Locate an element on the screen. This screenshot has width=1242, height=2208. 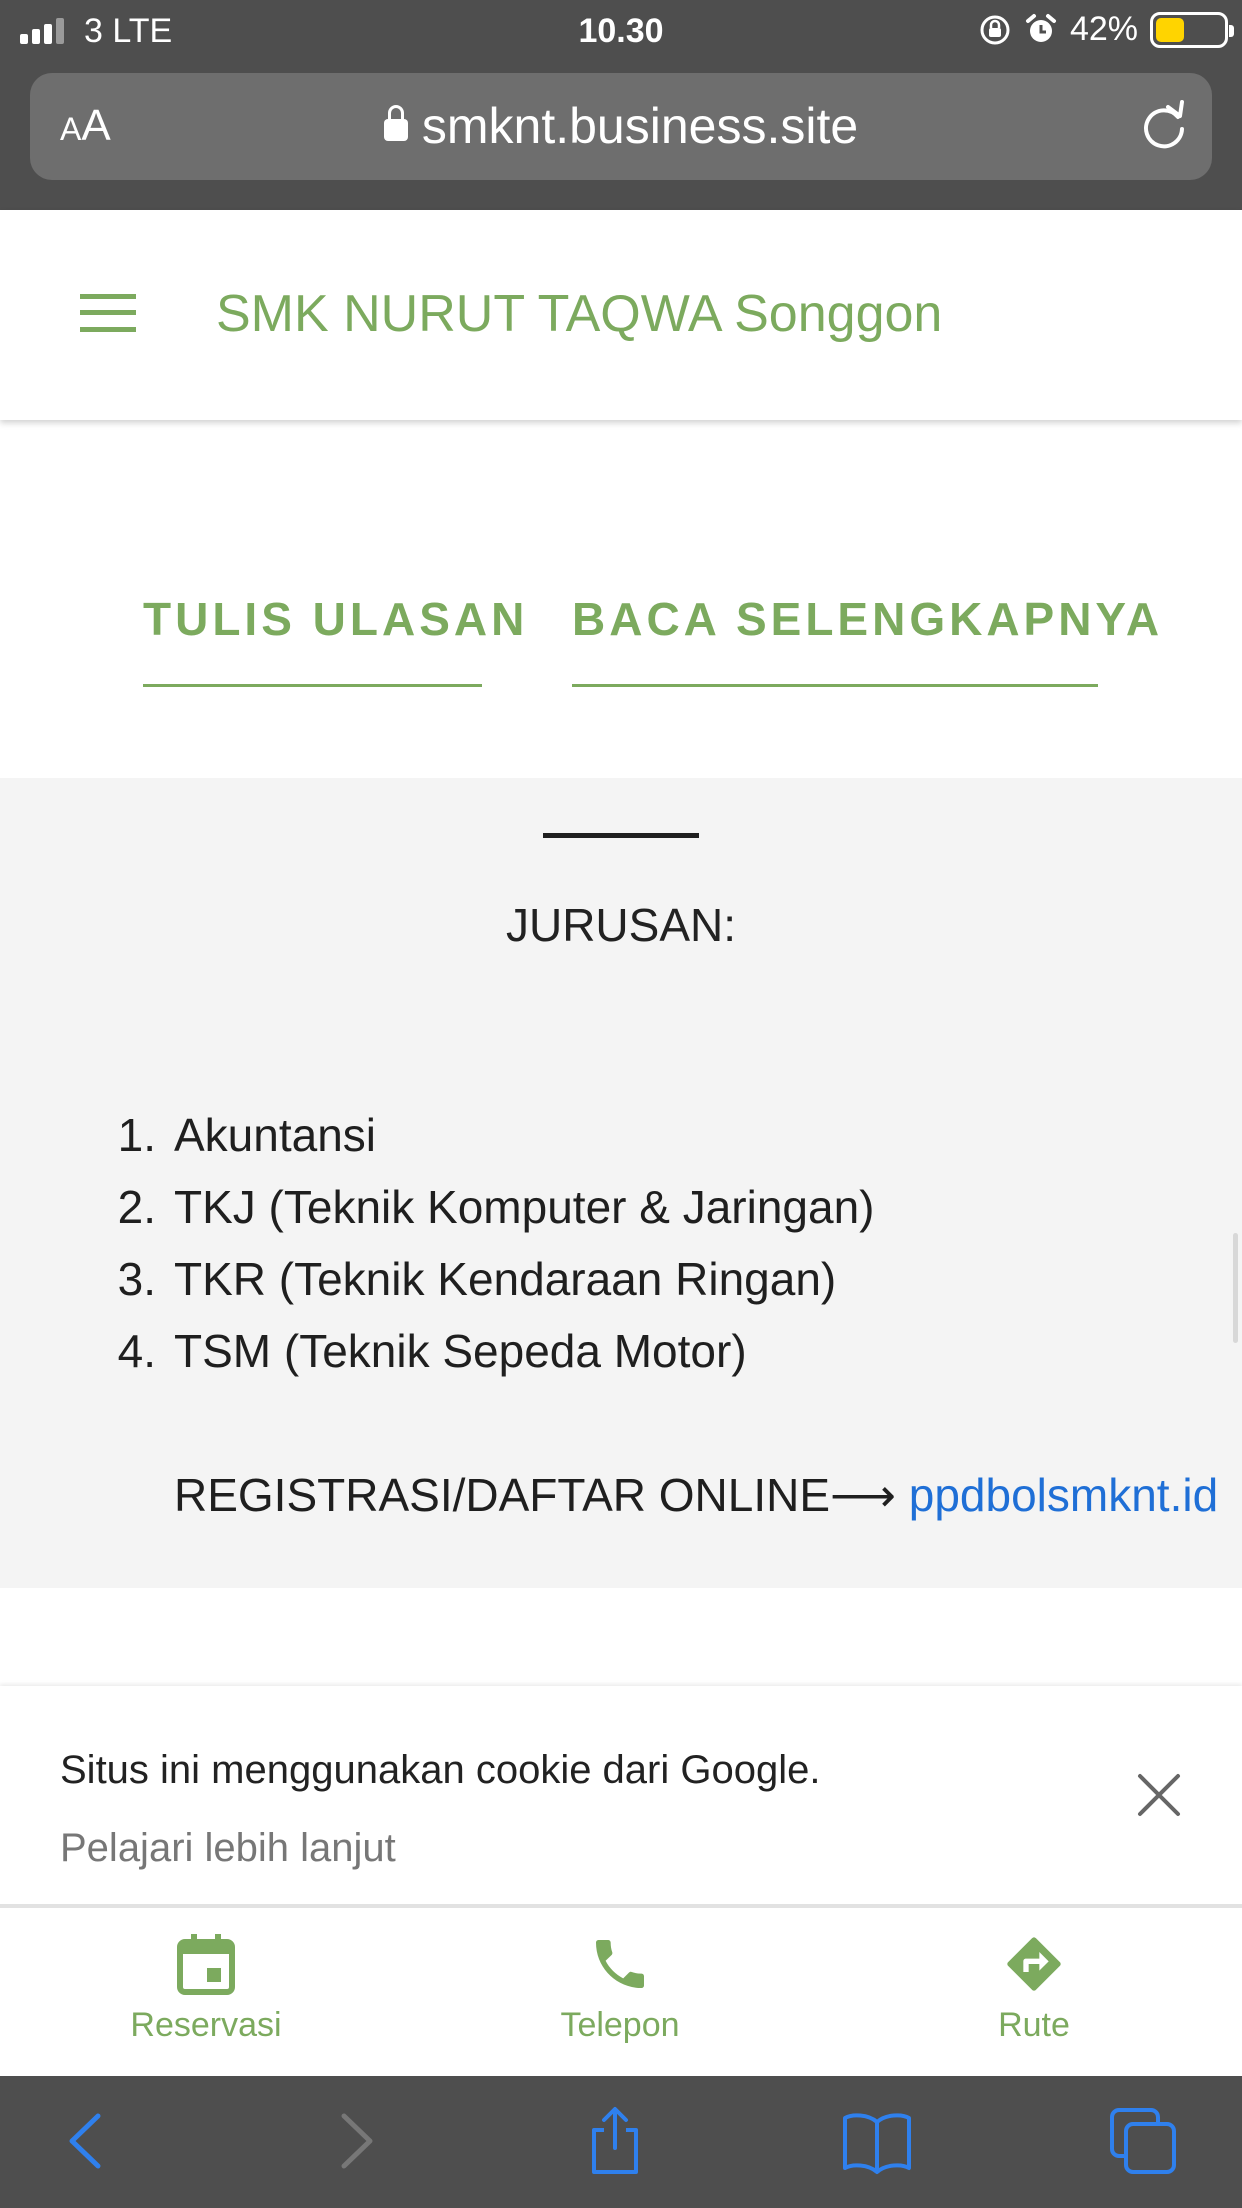
route-label: Rute is located at coordinates (1034, 2025).